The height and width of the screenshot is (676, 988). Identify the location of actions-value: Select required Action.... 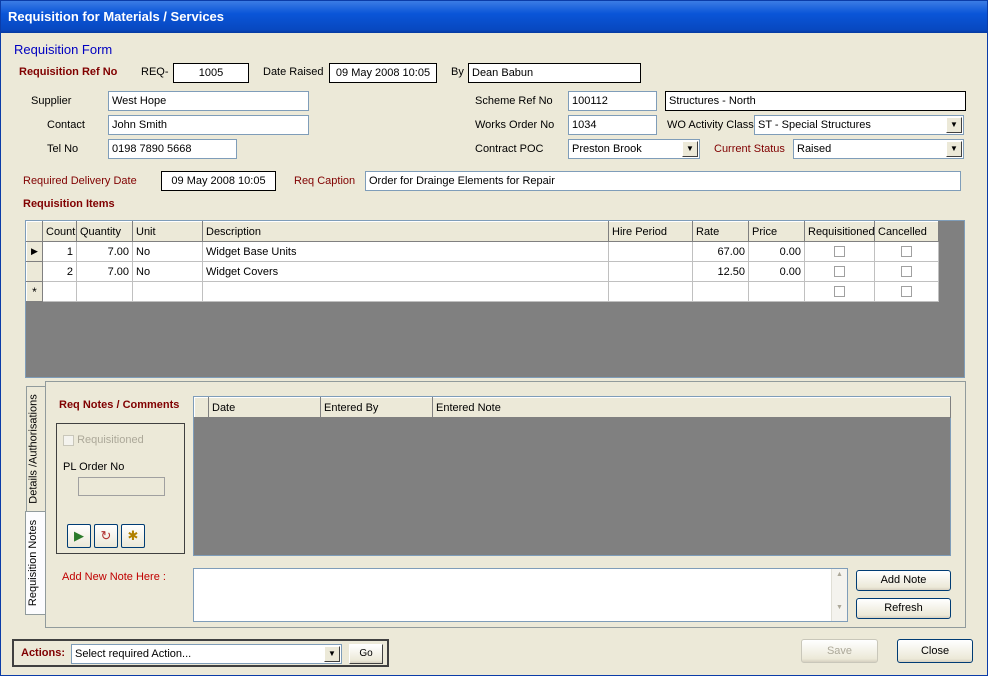
(133, 654).